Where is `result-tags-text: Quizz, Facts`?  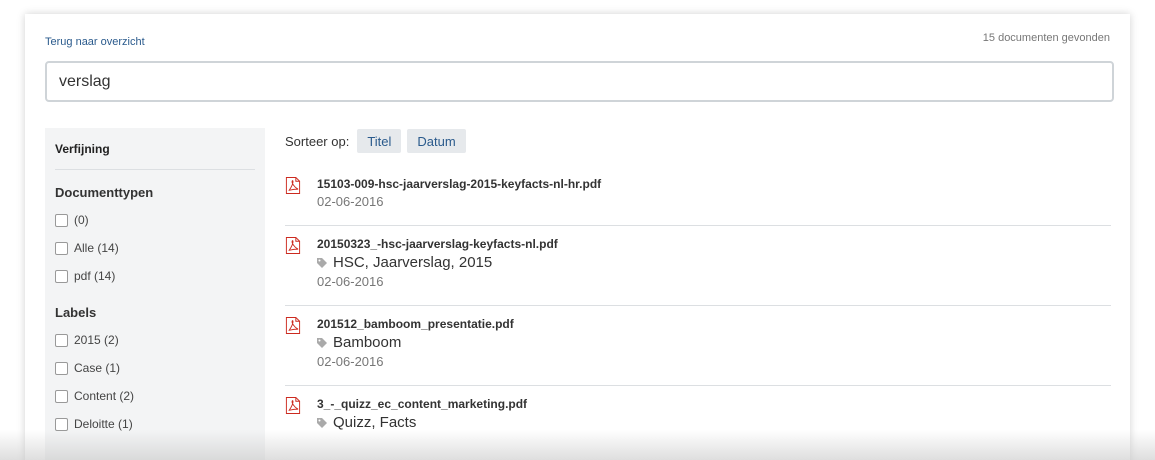 result-tags-text: Quizz, Facts is located at coordinates (375, 422).